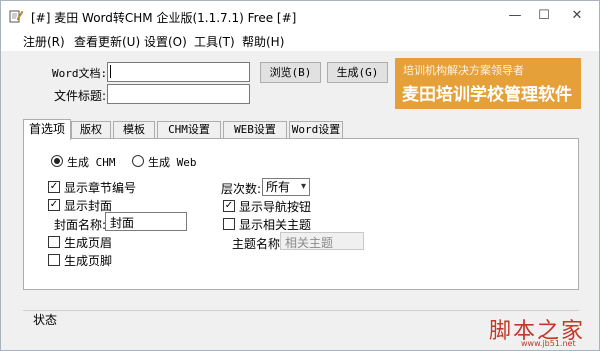 The width and height of the screenshot is (600, 351). I want to click on tab-copyright: 版权, so click(91, 130).